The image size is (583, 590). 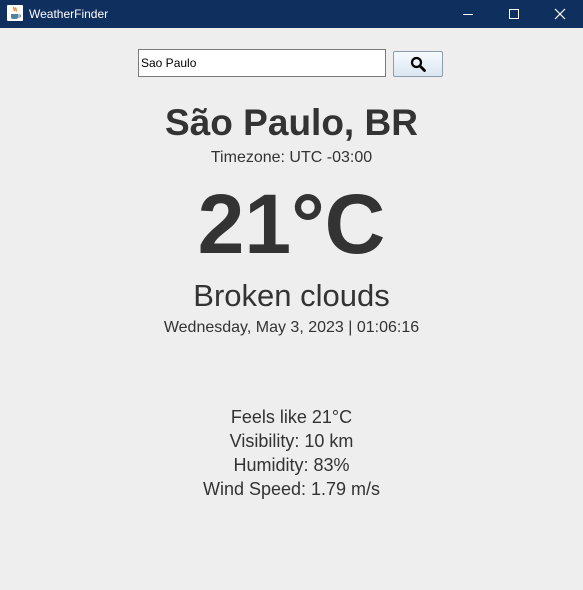 What do you see at coordinates (291, 417) in the screenshot?
I see `feels-like: Feels like 21°C` at bounding box center [291, 417].